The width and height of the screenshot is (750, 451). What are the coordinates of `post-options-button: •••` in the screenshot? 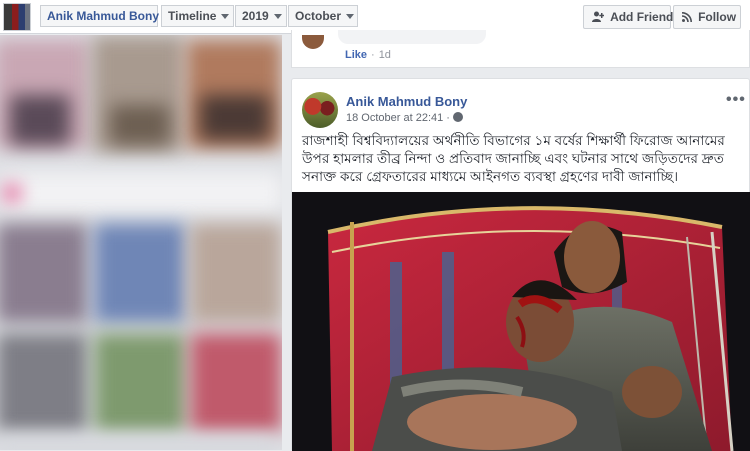 It's located at (736, 100).